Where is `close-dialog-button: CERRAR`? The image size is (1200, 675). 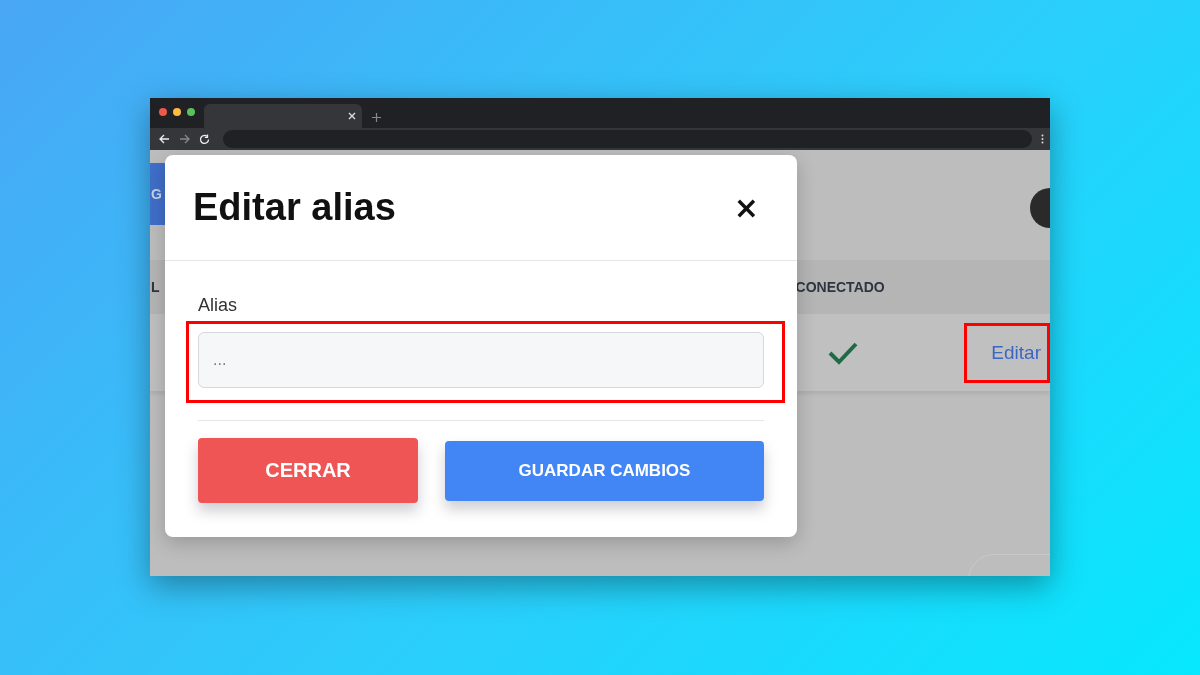 close-dialog-button: CERRAR is located at coordinates (308, 470).